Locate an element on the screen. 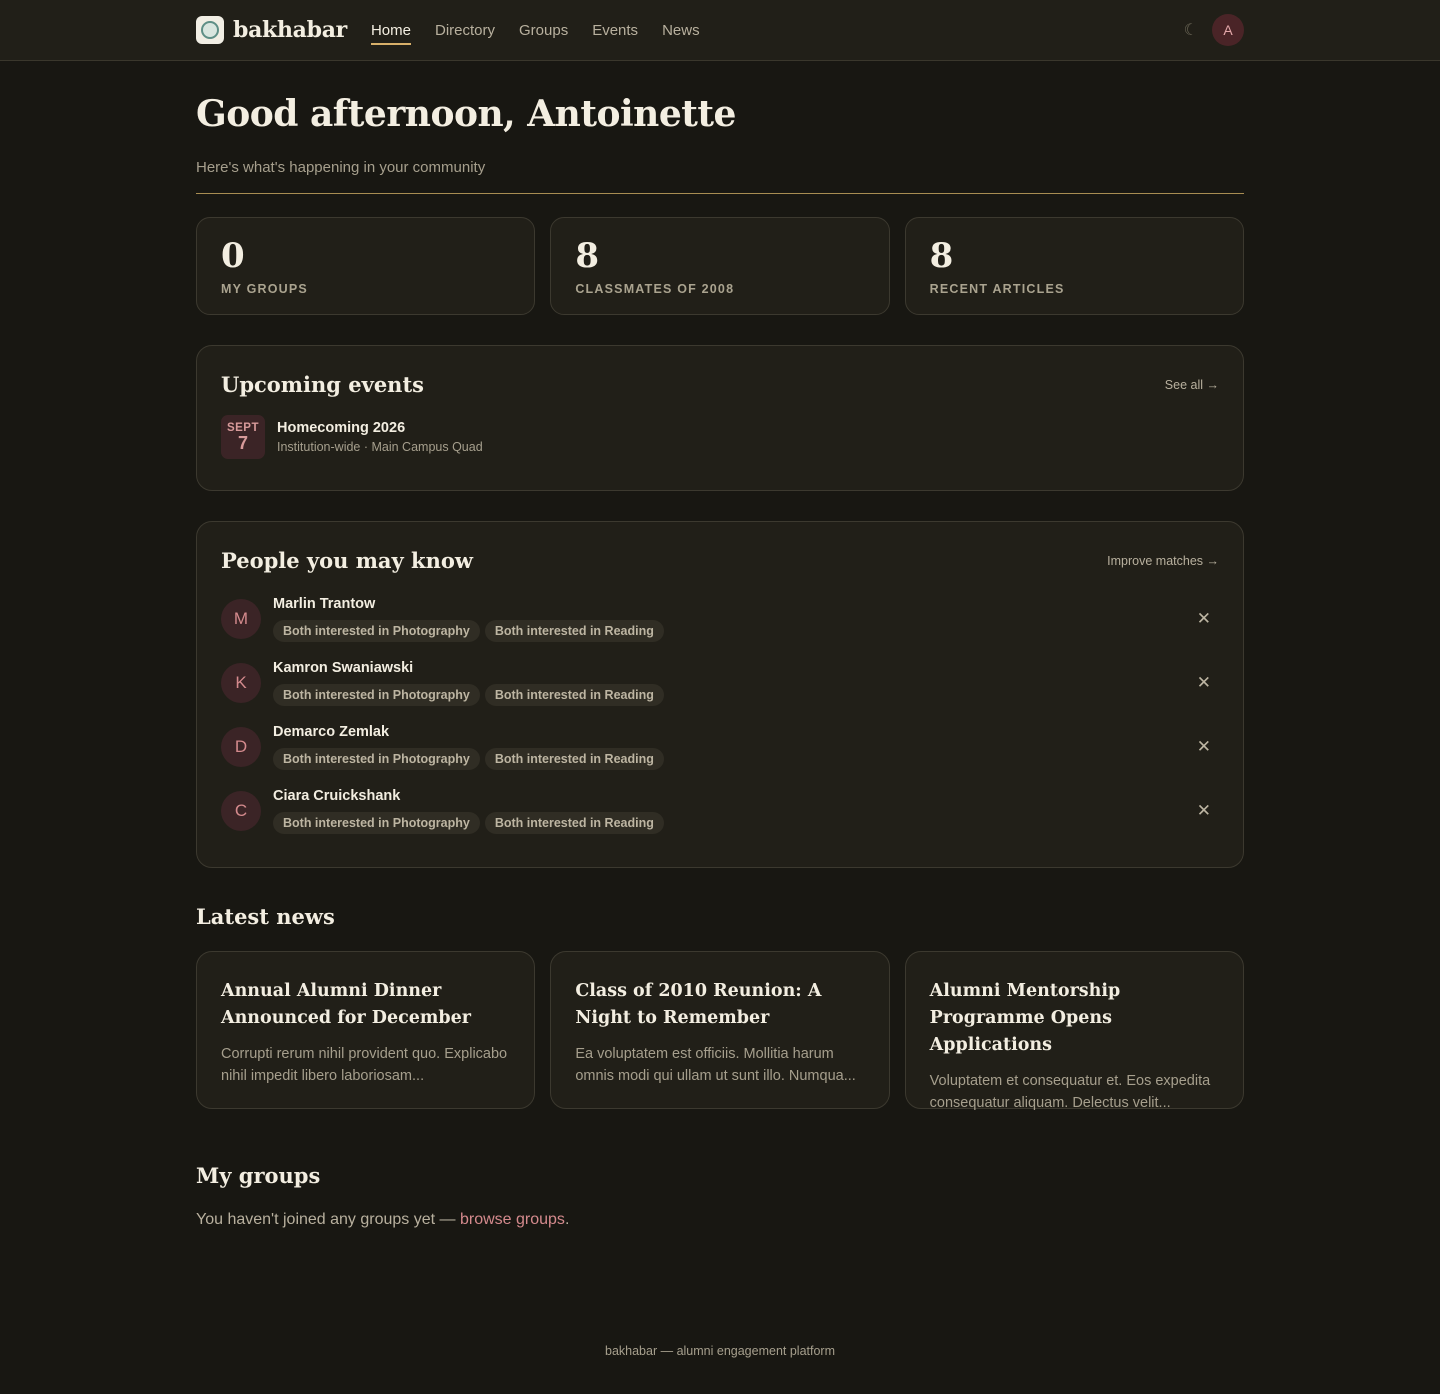 The width and height of the screenshot is (1440, 1394). brand-name: bakhabar is located at coordinates (290, 30).